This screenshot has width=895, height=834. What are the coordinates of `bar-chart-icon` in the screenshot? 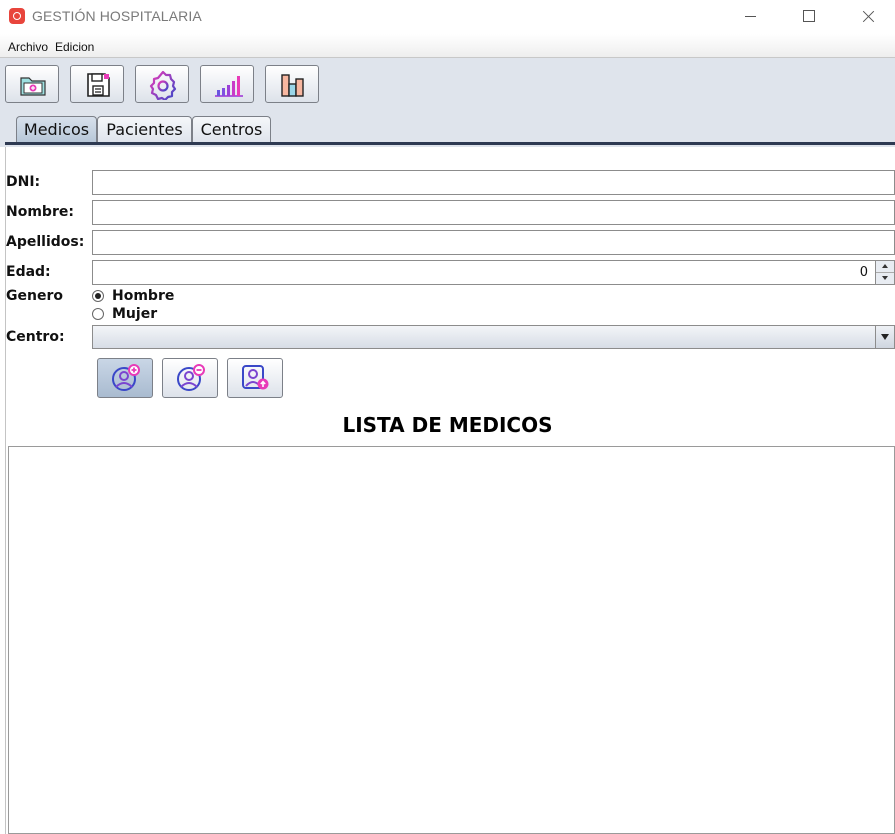 It's located at (229, 86).